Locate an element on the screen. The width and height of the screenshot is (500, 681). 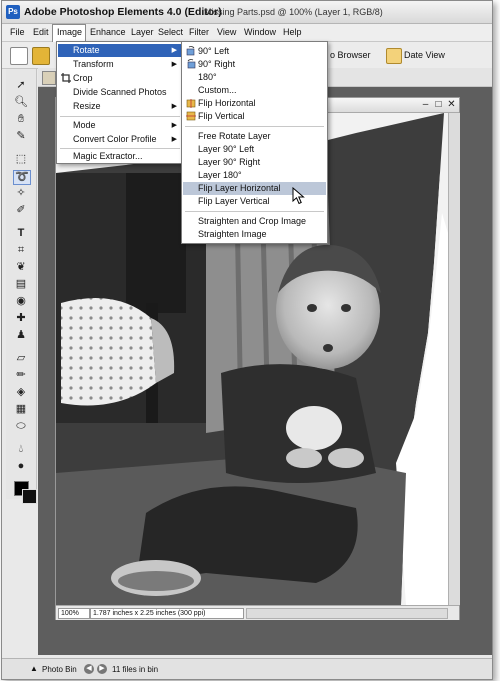
menu-item-straighten-and-crop-image: Straighten and Crop Image is located at coordinates (254, 221).